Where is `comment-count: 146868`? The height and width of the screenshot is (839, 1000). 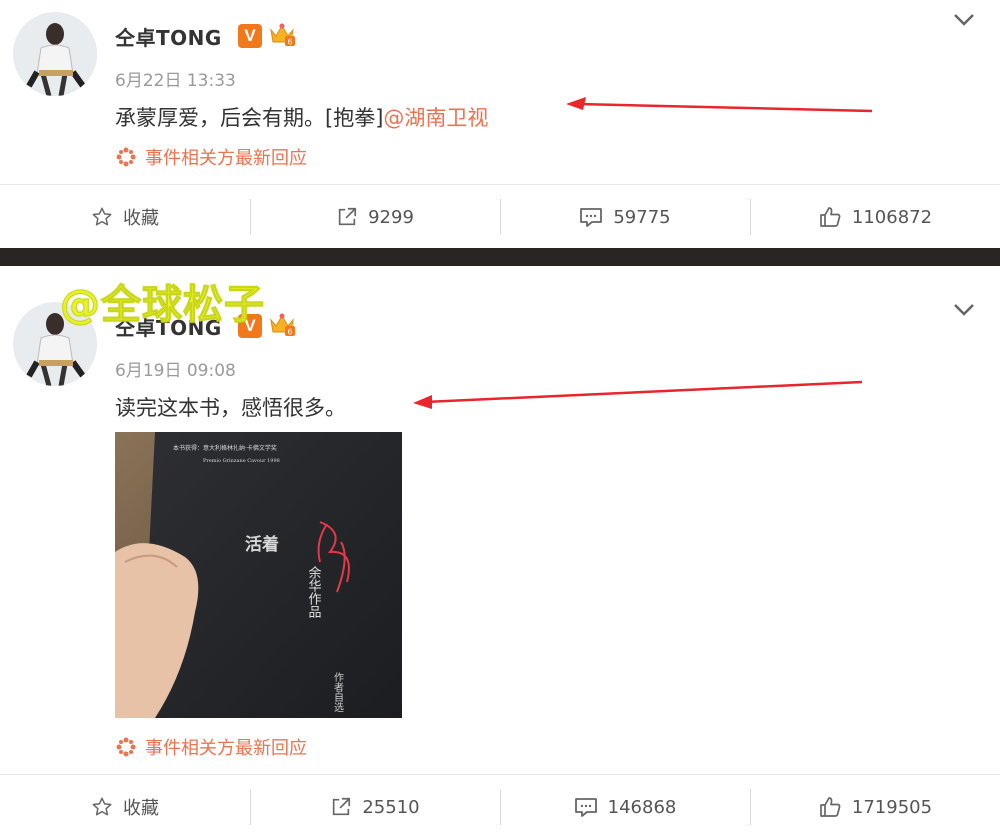 comment-count: 146868 is located at coordinates (642, 807).